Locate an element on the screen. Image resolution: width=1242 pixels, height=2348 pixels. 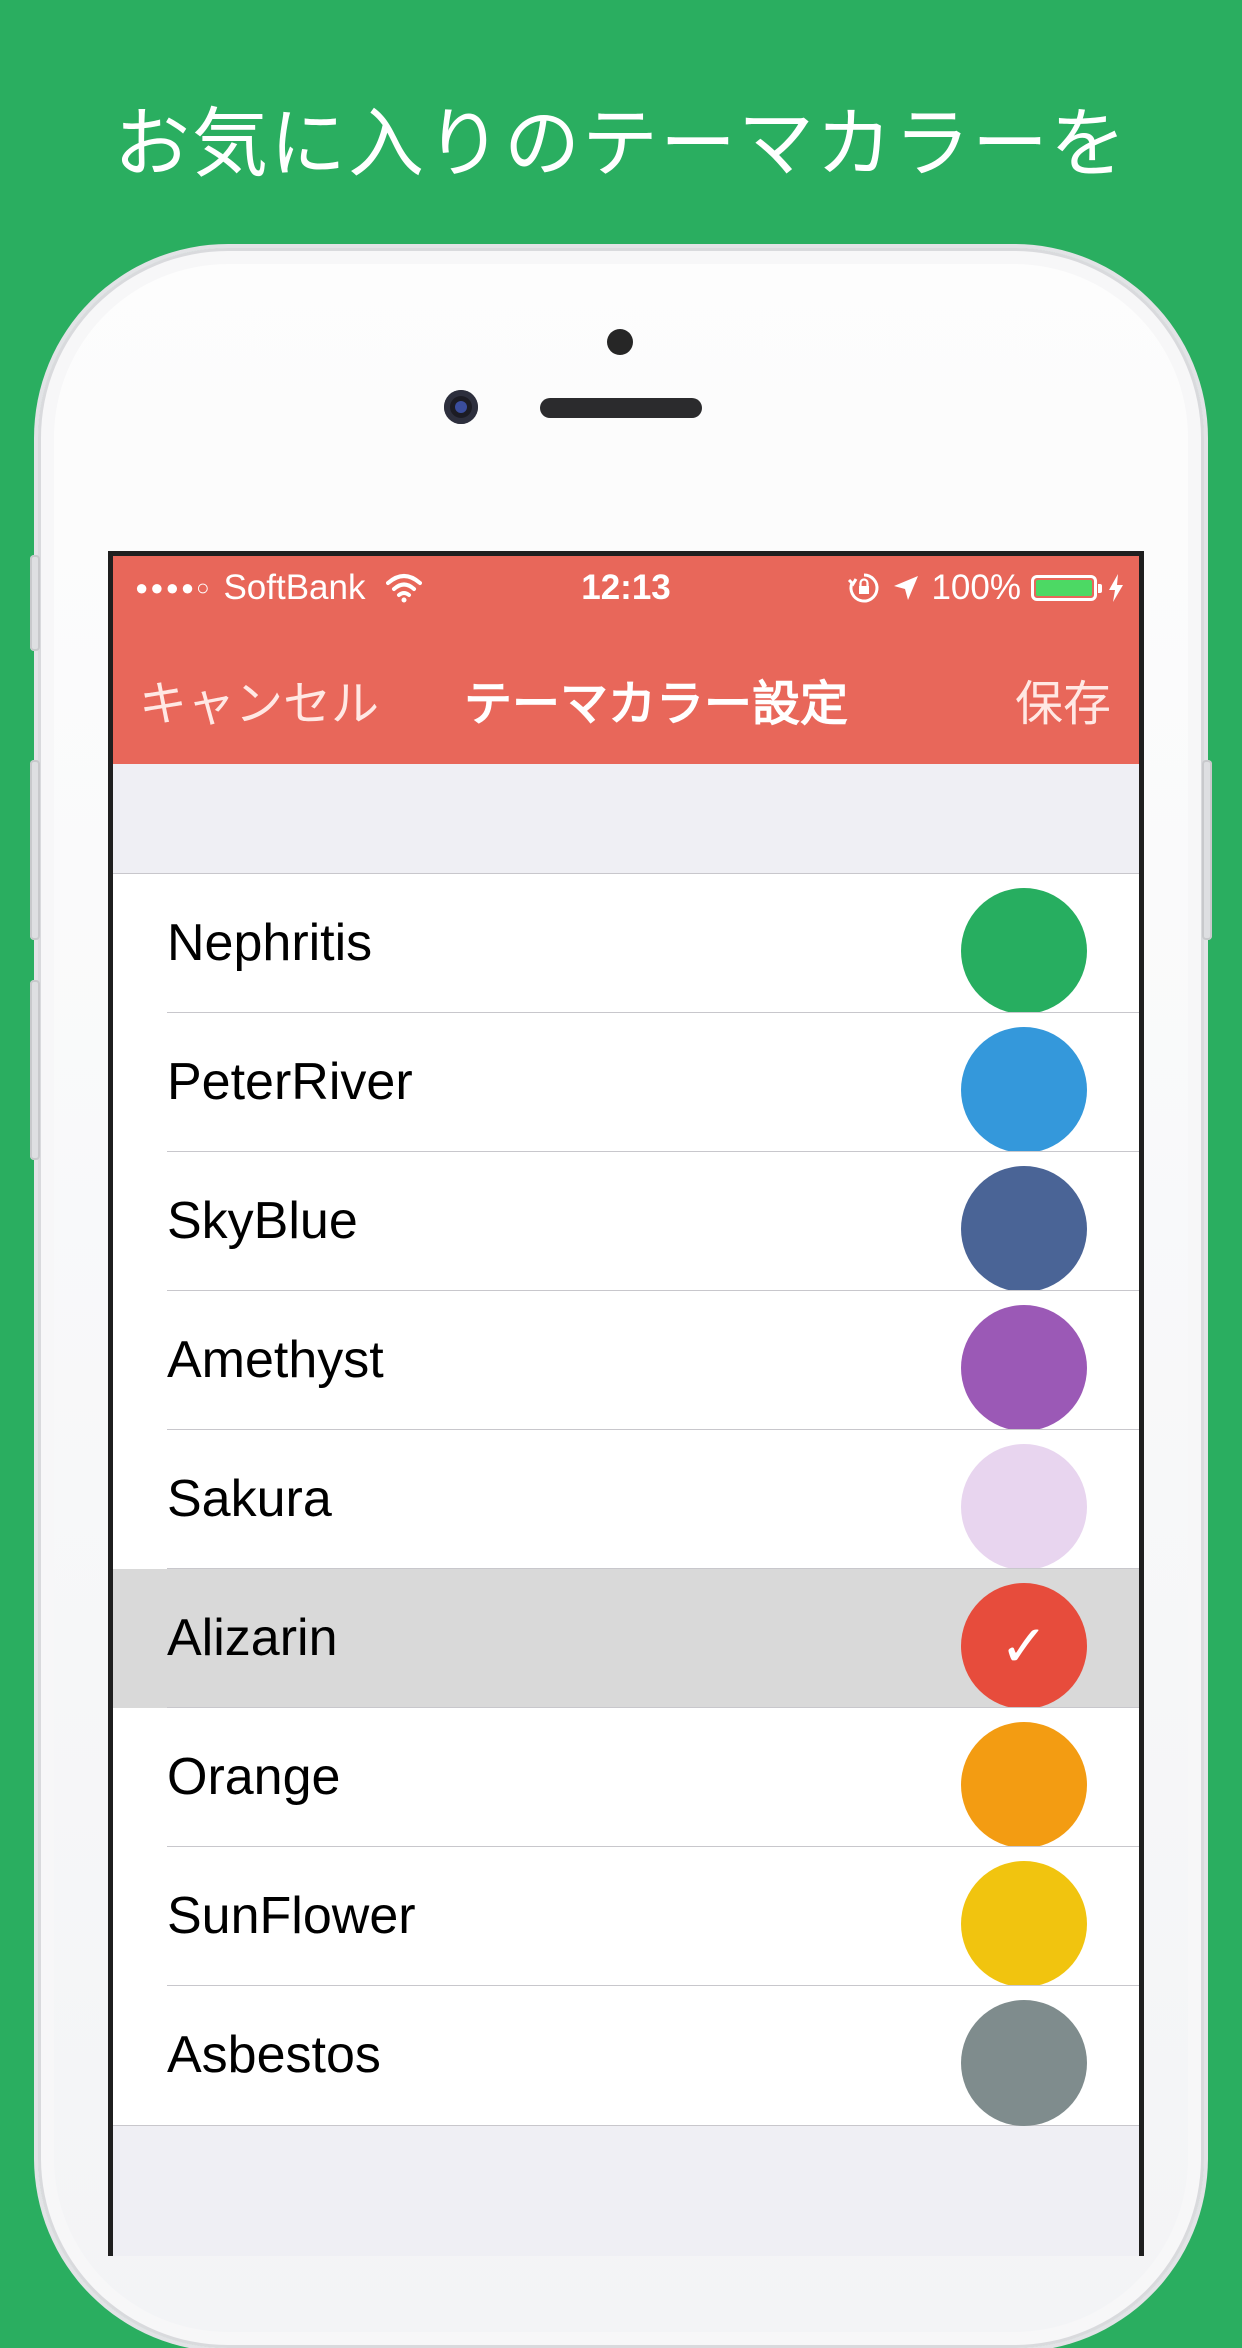
battery-tip is located at coordinates (1100, 588).